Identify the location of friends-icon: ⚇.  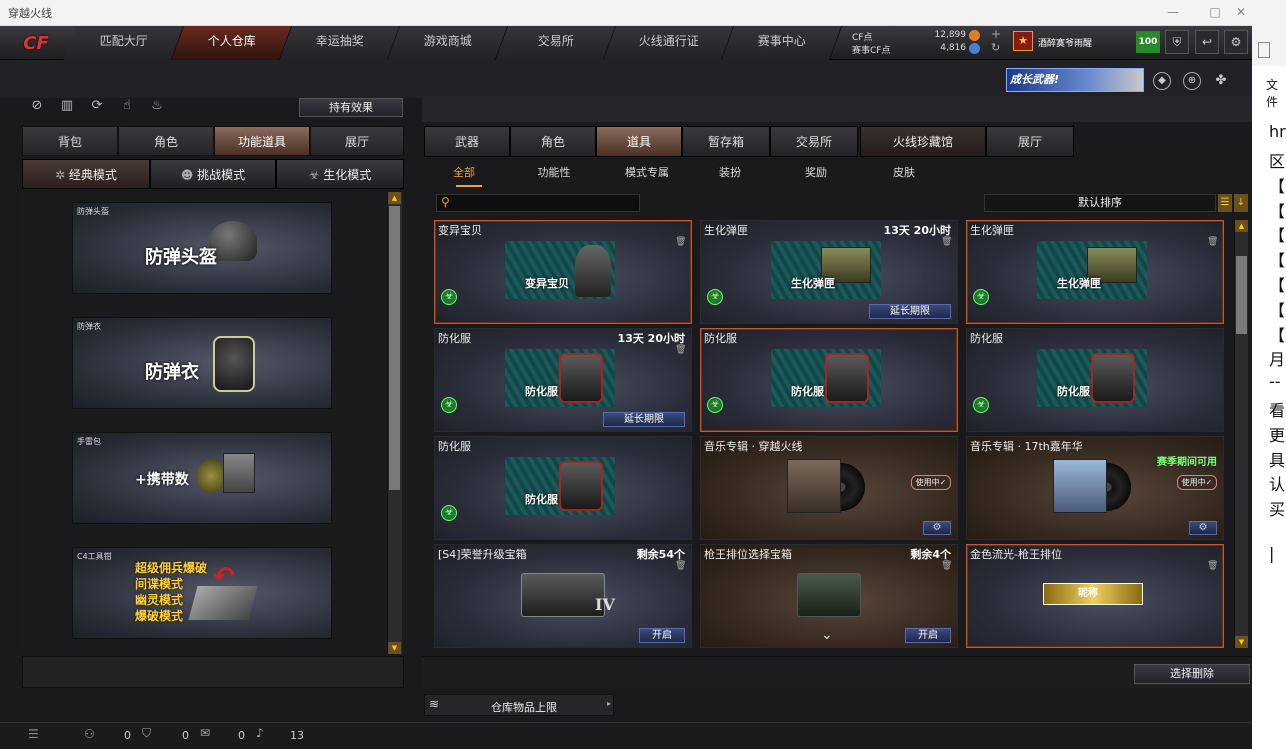
(89, 734).